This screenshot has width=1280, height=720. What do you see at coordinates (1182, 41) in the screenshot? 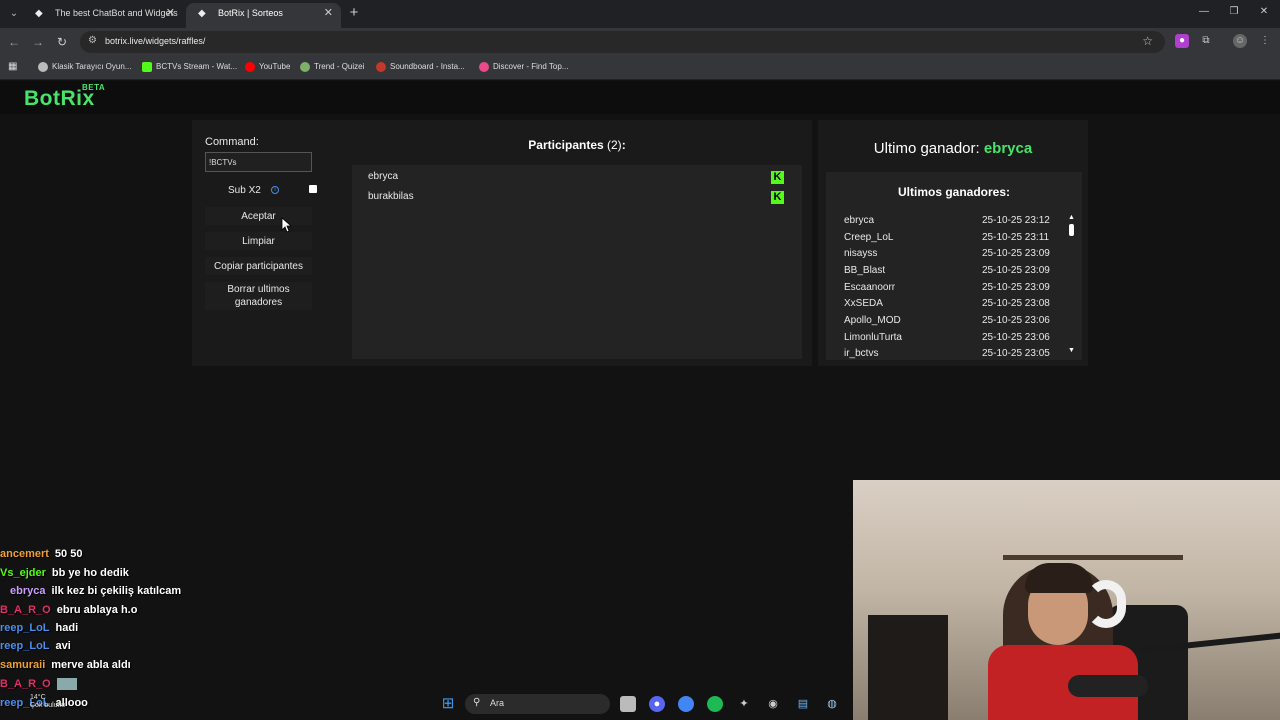
I see `extension-icon: ●` at bounding box center [1182, 41].